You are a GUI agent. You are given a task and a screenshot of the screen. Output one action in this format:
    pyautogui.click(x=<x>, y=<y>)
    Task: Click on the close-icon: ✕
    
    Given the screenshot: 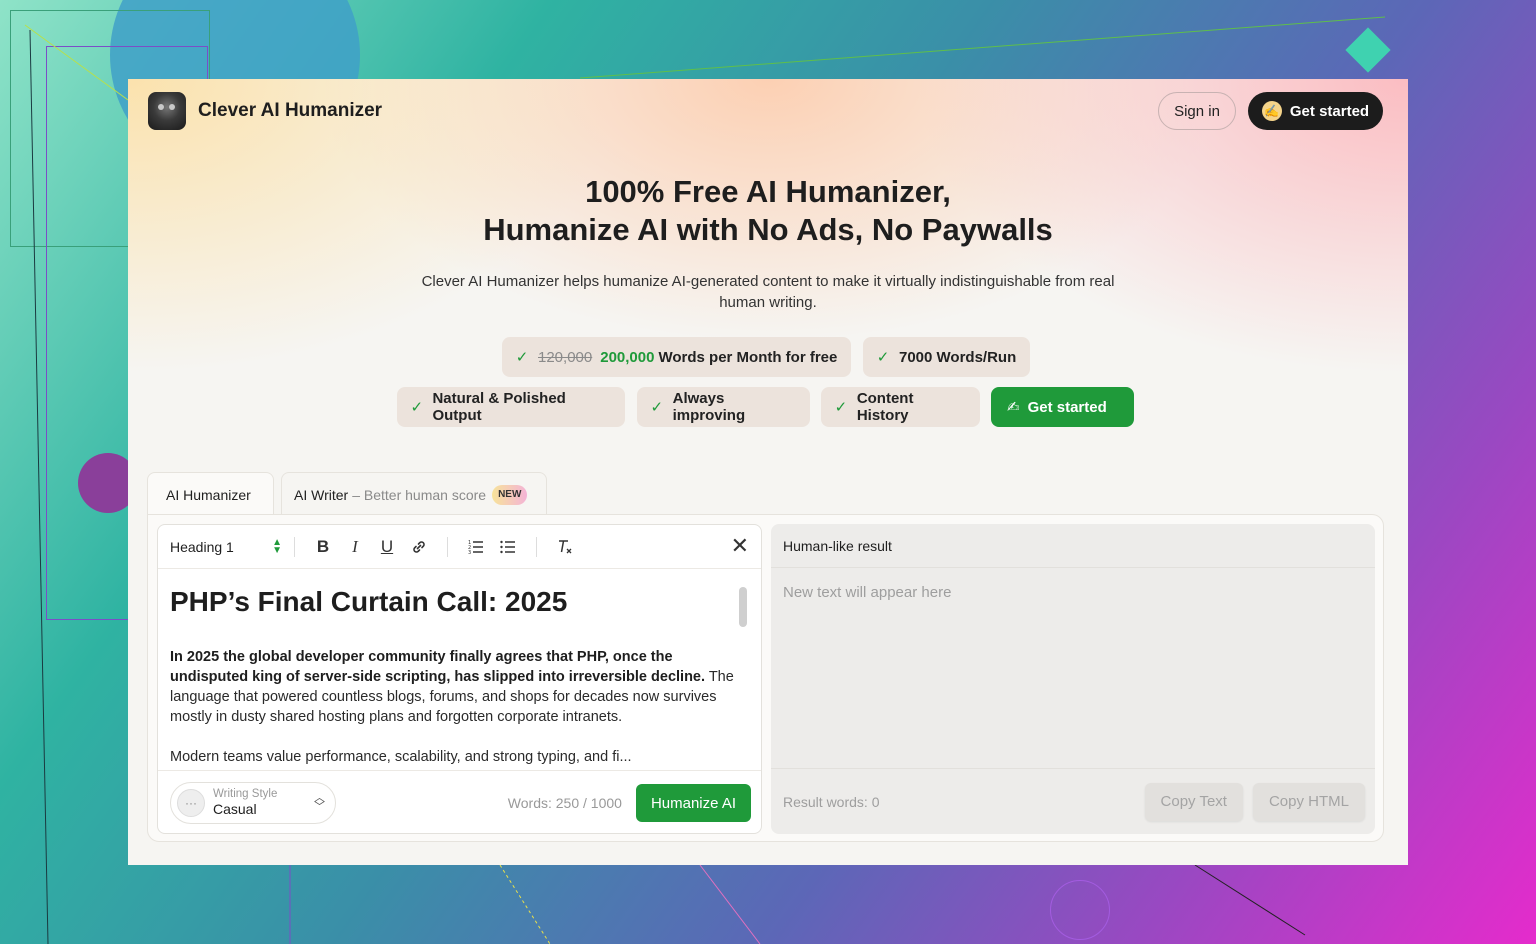 What is the action you would take?
    pyautogui.click(x=740, y=546)
    